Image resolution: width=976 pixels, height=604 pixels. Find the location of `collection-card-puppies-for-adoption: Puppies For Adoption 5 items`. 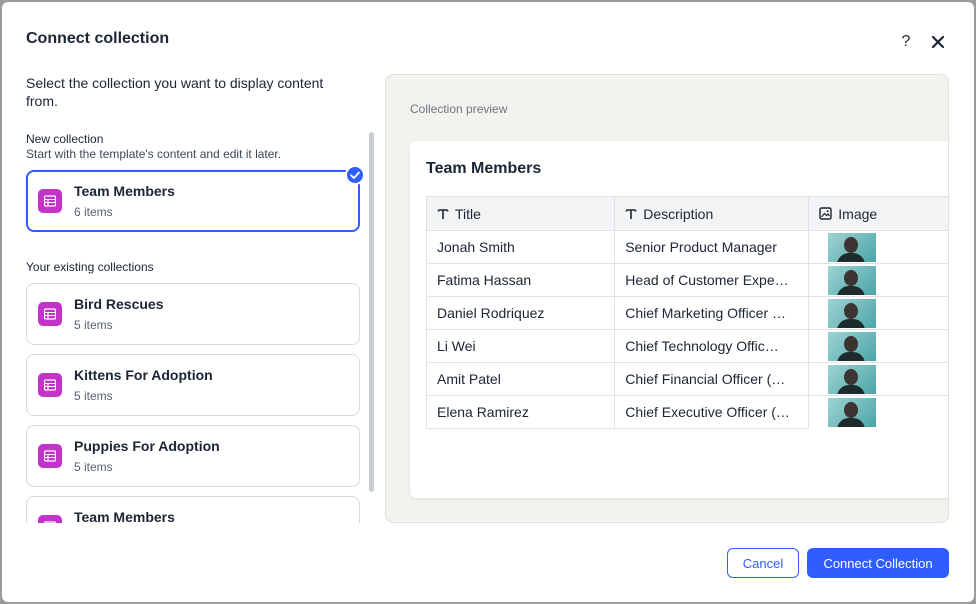

collection-card-puppies-for-adoption: Puppies For Adoption 5 items is located at coordinates (193, 456).